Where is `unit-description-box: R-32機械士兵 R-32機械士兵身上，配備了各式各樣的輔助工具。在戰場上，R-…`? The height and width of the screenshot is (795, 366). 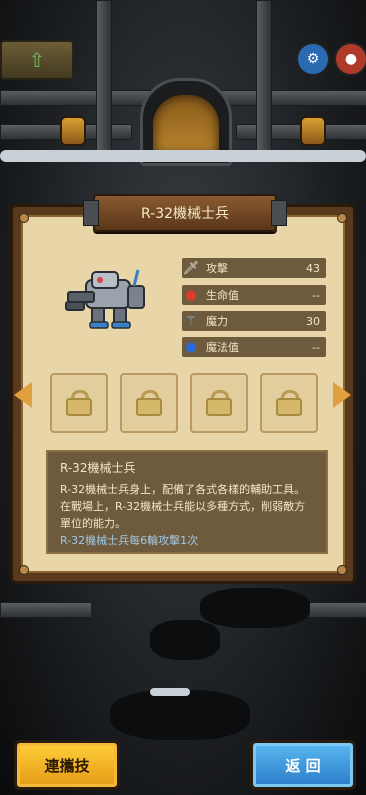
unit-description-box: R-32機械士兵 R-32機械士兵身上，配備了各式各樣的輔助工具。在戰場上，R-… is located at coordinates (187, 502).